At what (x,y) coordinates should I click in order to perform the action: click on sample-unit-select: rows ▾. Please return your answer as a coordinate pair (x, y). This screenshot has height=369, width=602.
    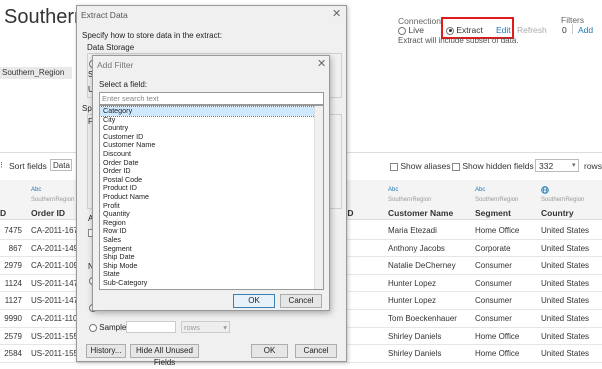
    Looking at the image, I should click on (205, 327).